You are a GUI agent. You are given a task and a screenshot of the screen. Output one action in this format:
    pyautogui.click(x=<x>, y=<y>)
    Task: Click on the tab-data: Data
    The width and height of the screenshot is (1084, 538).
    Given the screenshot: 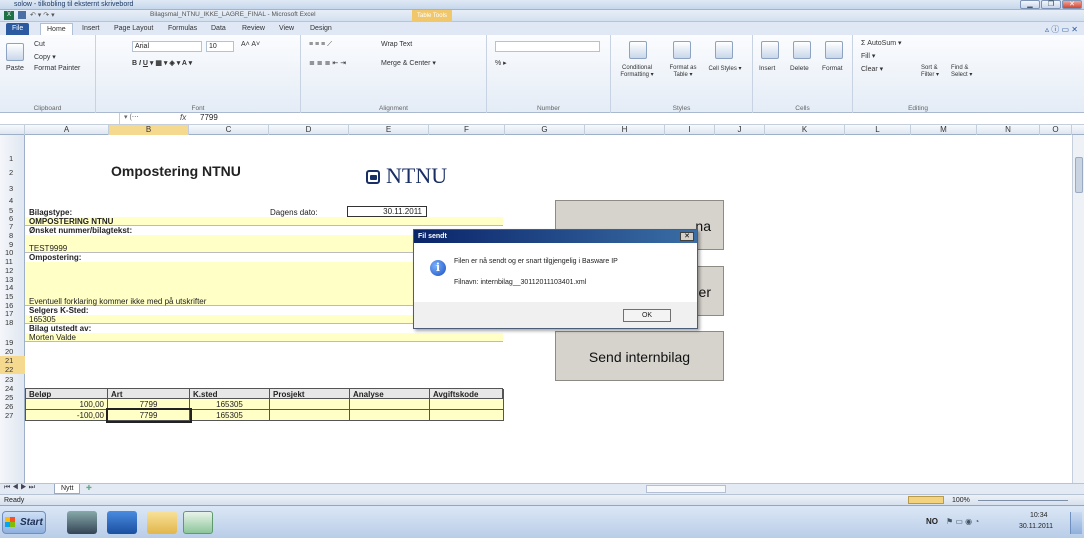 What is the action you would take?
    pyautogui.click(x=218, y=29)
    